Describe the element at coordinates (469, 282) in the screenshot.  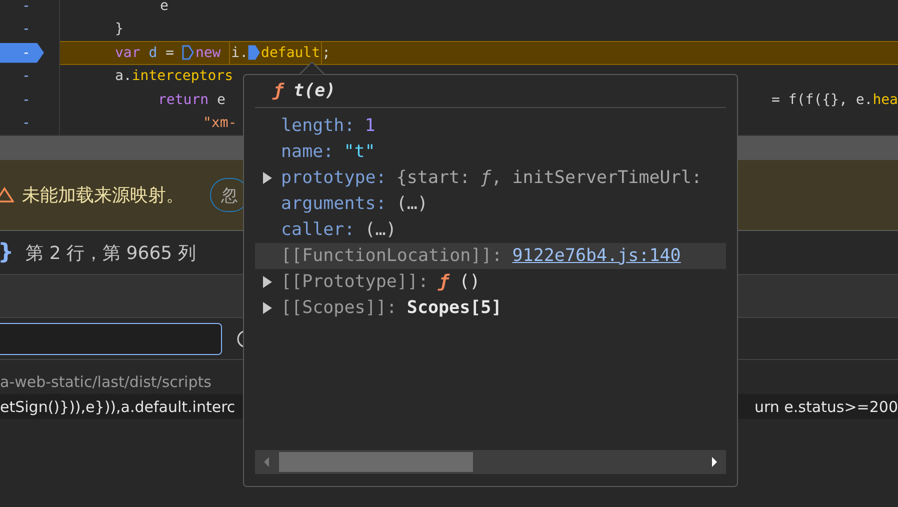
I see `property-value: ()` at that location.